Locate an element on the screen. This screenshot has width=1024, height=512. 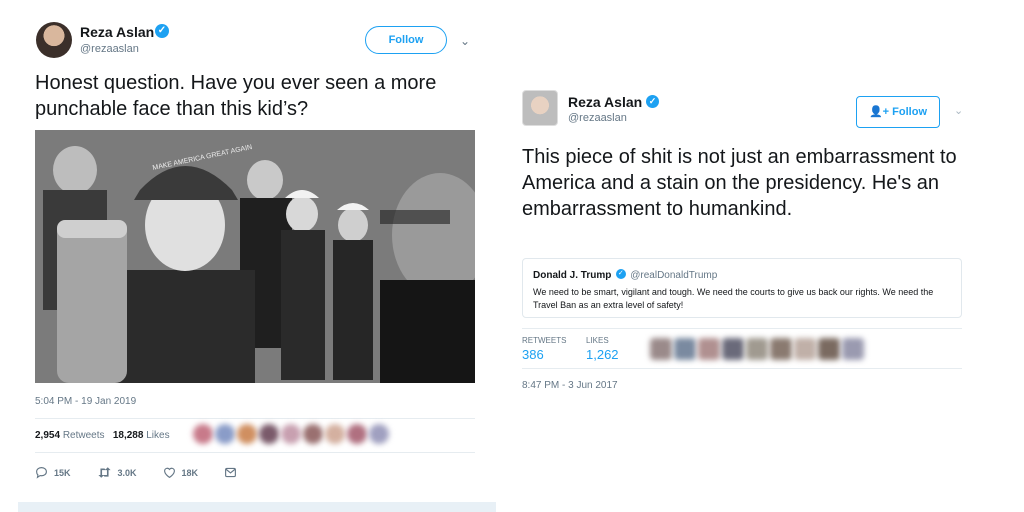
follow-button: Follow is located at coordinates (406, 40).